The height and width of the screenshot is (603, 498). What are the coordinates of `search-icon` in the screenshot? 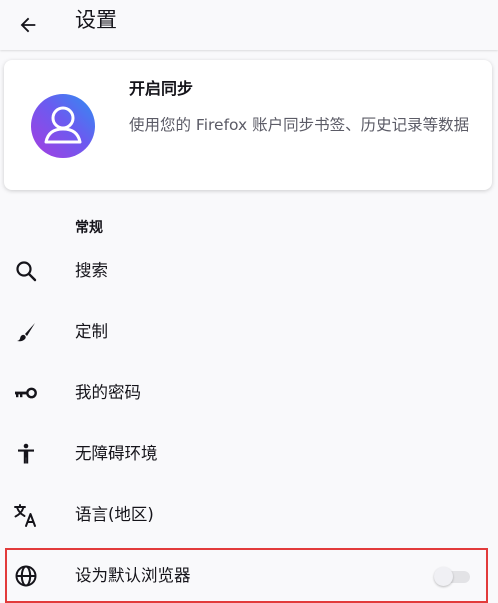 It's located at (26, 271).